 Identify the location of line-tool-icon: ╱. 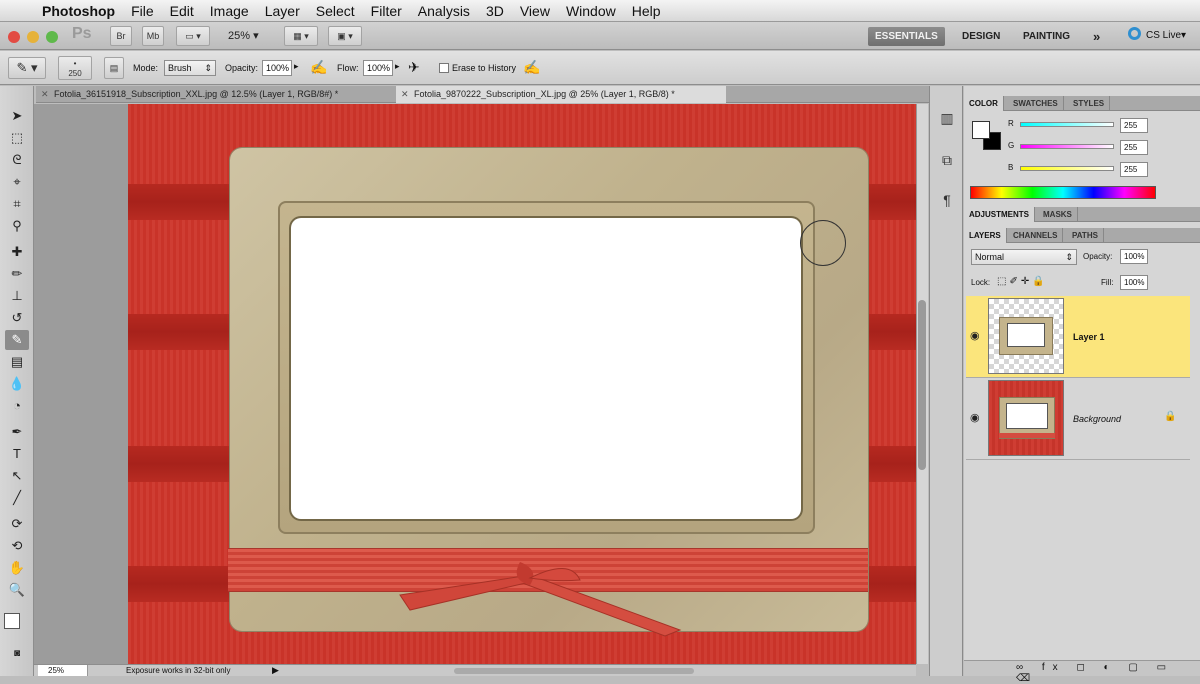
(17, 498).